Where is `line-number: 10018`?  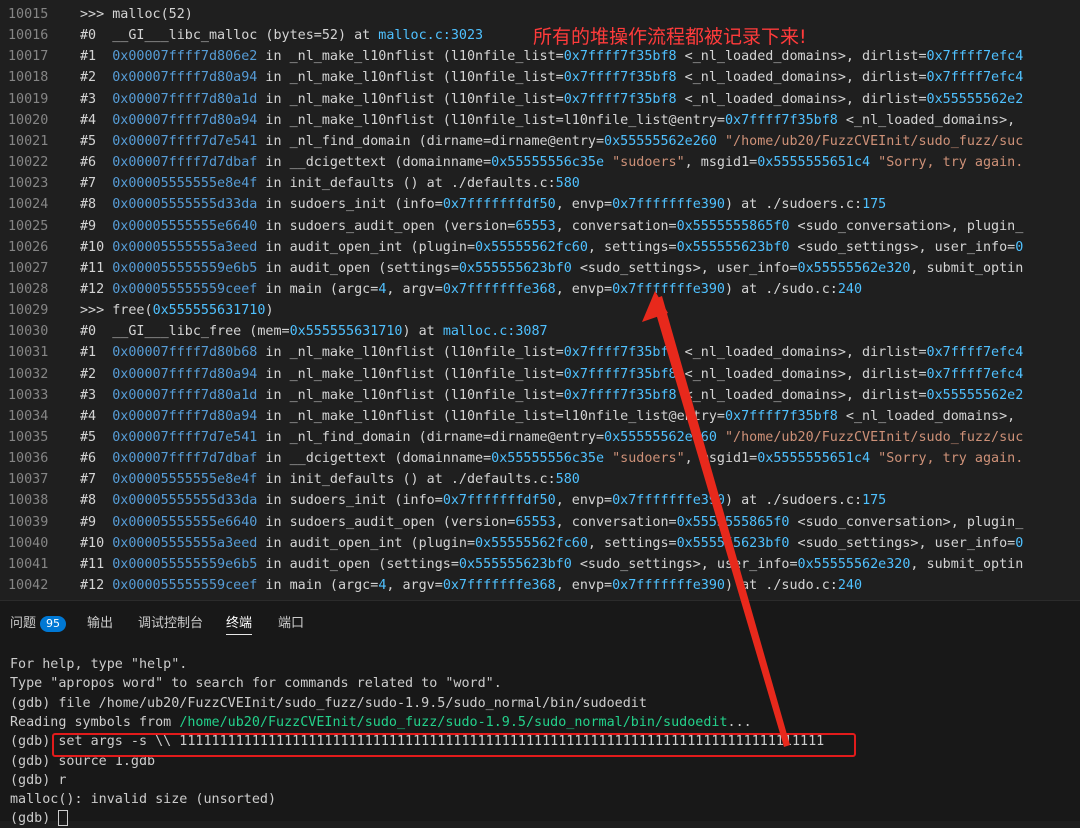
line-number: 10018 is located at coordinates (28, 78).